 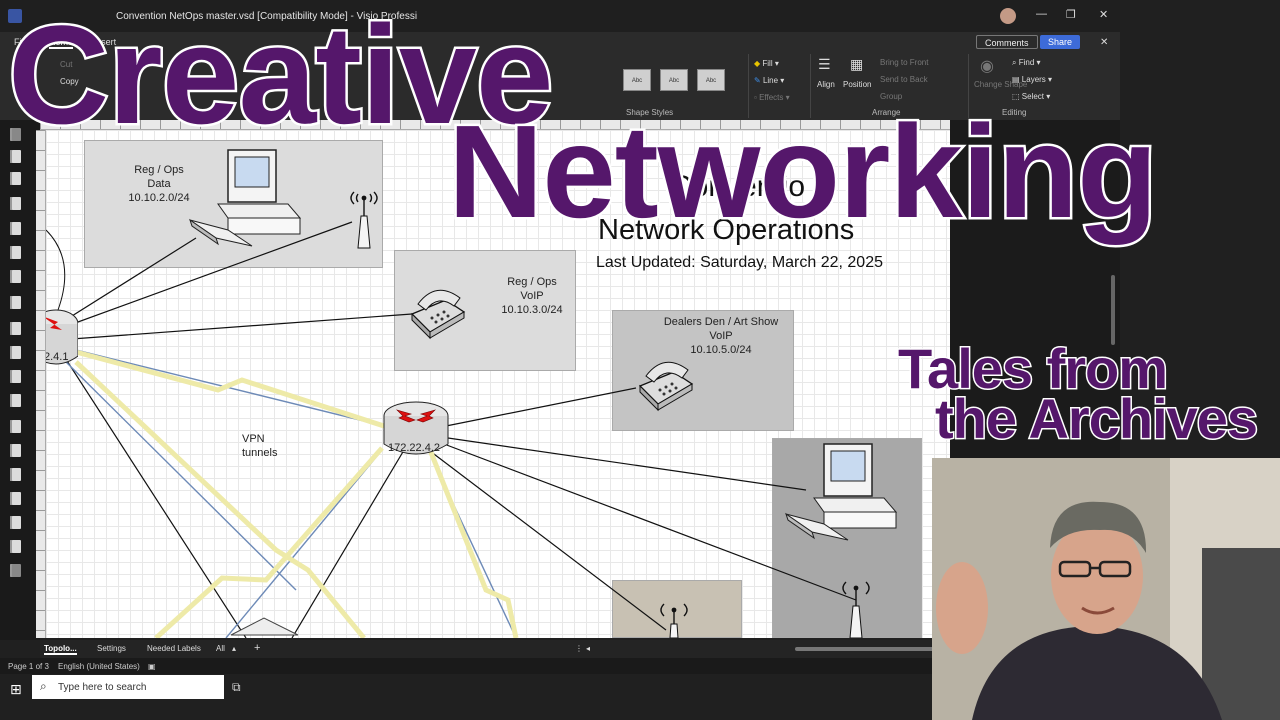 What do you see at coordinates (844, 497) in the screenshot?
I see `computer-icon` at bounding box center [844, 497].